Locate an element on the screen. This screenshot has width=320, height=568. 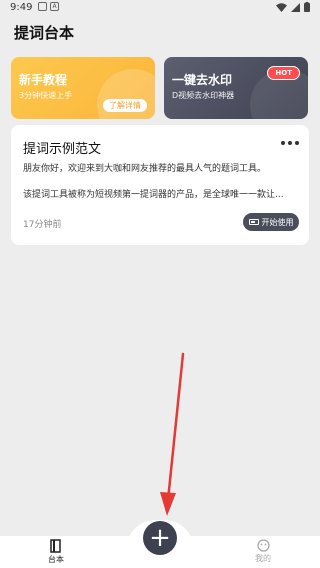
status-time: 9:49 is located at coordinates (21, 7).